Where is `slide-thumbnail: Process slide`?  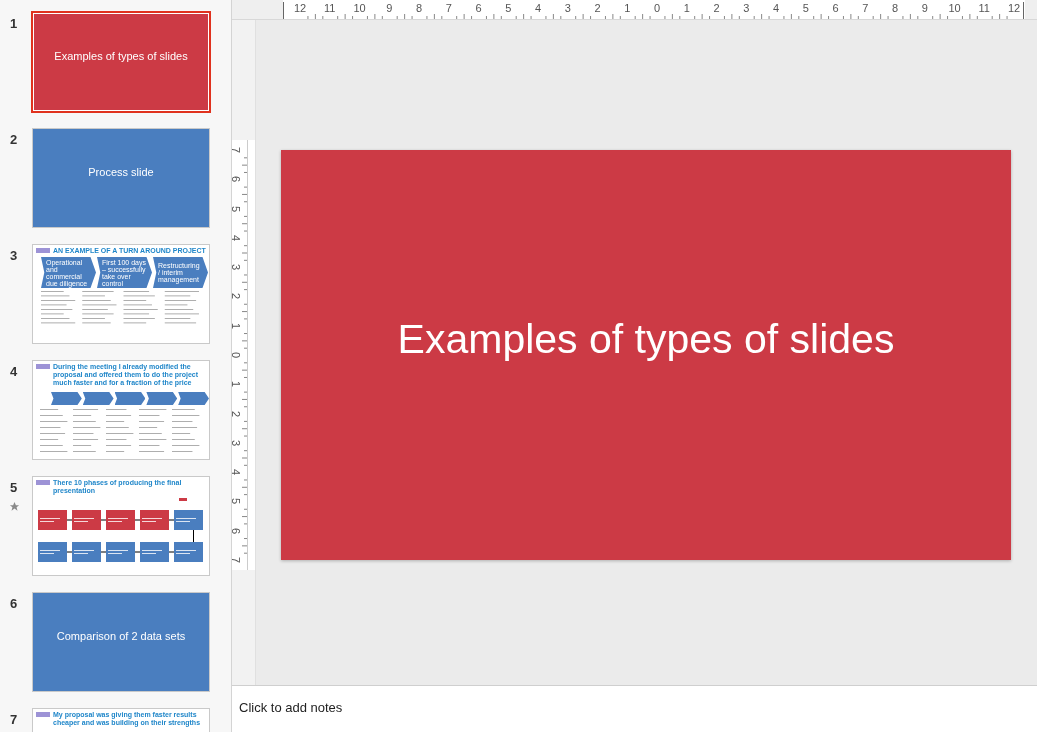
slide-thumbnail: Process slide is located at coordinates (121, 178).